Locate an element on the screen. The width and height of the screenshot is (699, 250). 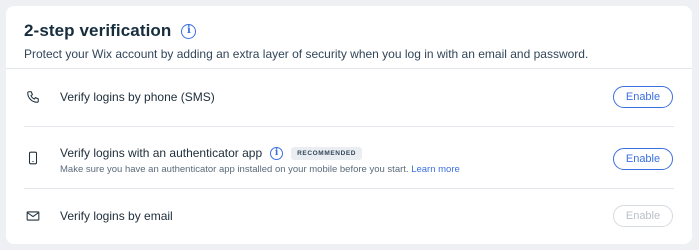
envelope-icon is located at coordinates (33, 216).